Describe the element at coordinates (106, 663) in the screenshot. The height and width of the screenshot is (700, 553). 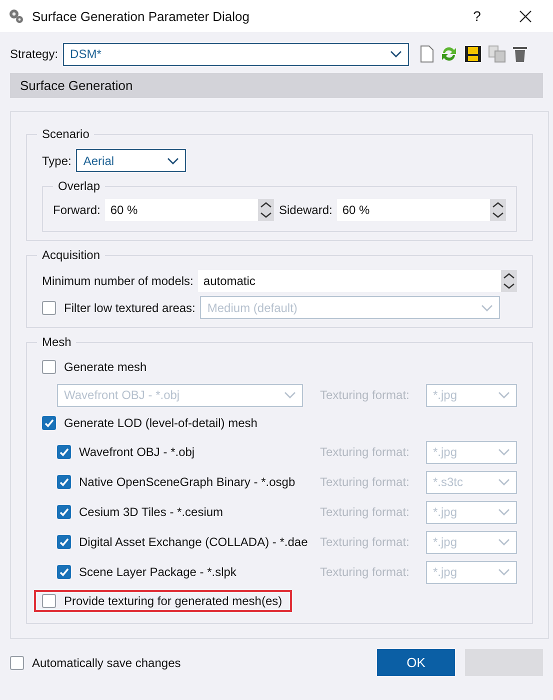
I see `checkbox-label: Automatically save changes` at that location.